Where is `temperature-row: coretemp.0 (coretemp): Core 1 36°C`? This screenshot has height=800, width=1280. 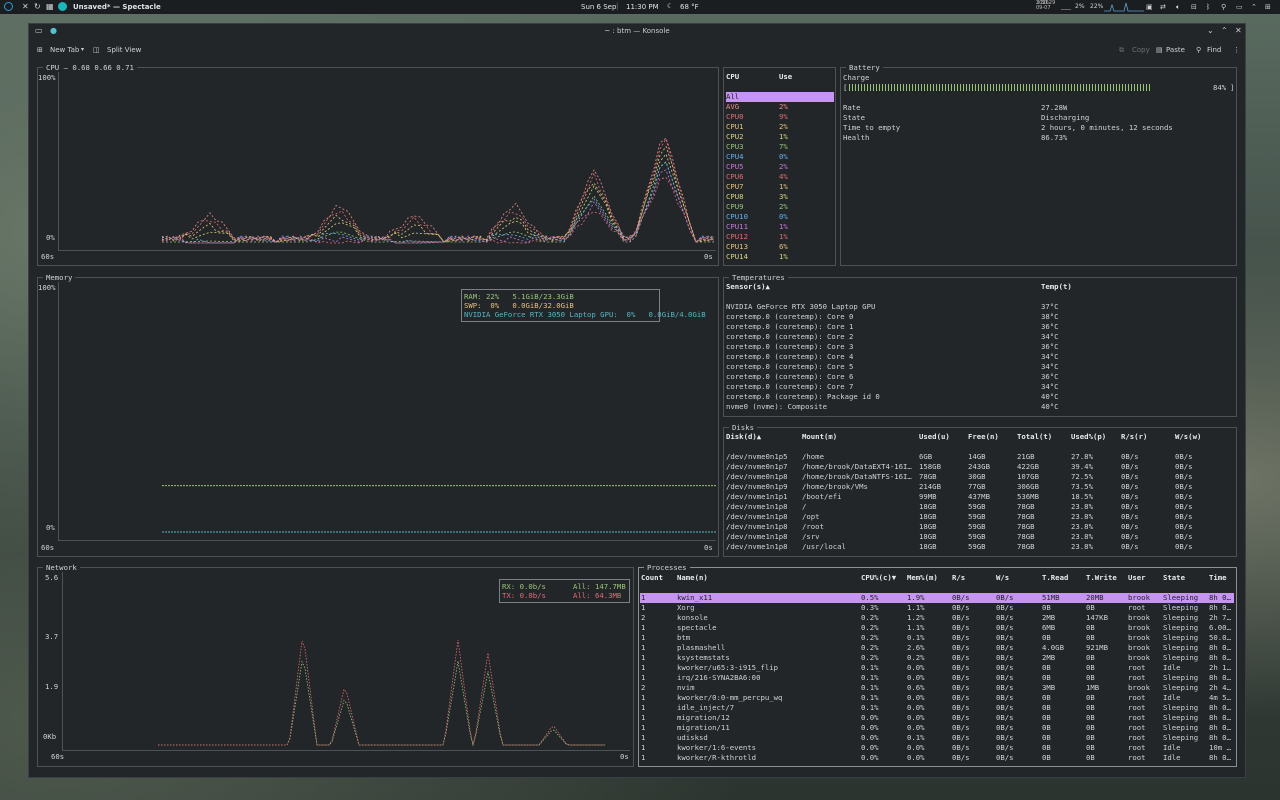
temperature-row: coretemp.0 (coretemp): Core 1 36°C is located at coordinates (980, 327).